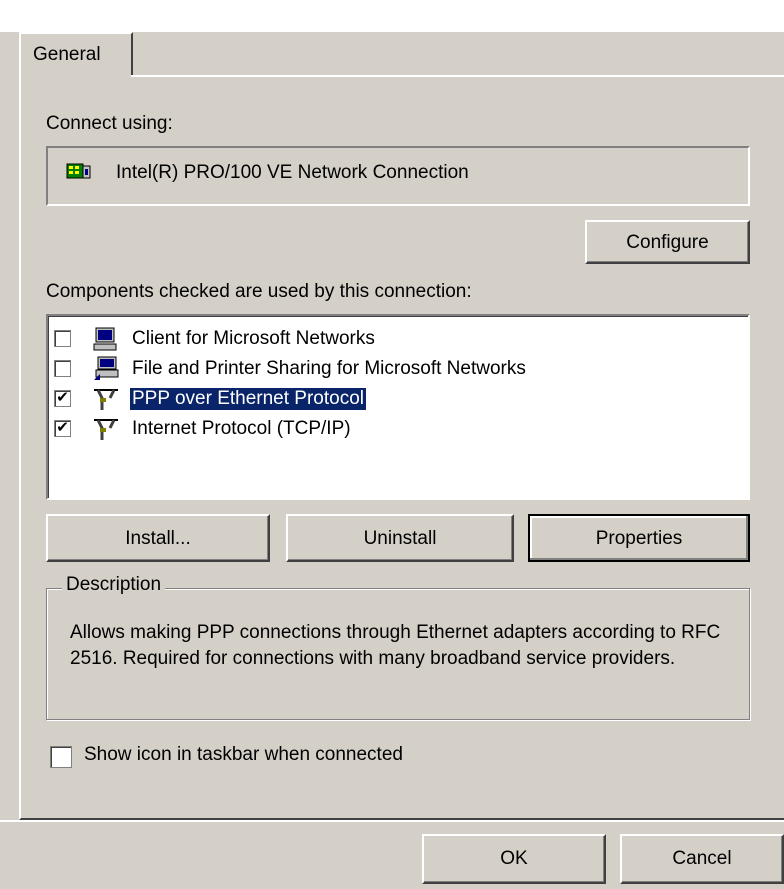 This screenshot has width=784, height=889. Describe the element at coordinates (392, 821) in the screenshot. I see `bottom-separator` at that location.